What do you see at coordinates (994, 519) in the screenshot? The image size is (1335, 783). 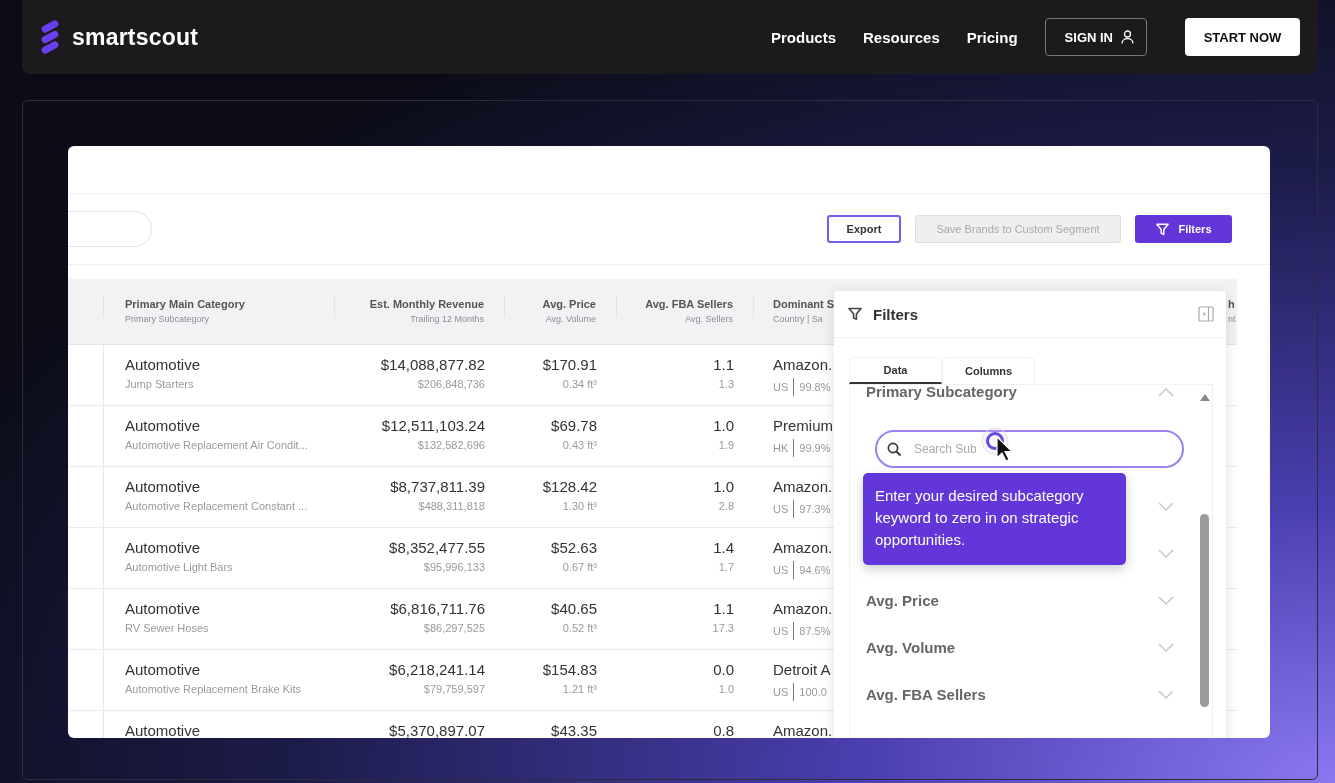 I see `tooltip: Enter your desired subcategory keyword to zero in on strategic opportunities.` at bounding box center [994, 519].